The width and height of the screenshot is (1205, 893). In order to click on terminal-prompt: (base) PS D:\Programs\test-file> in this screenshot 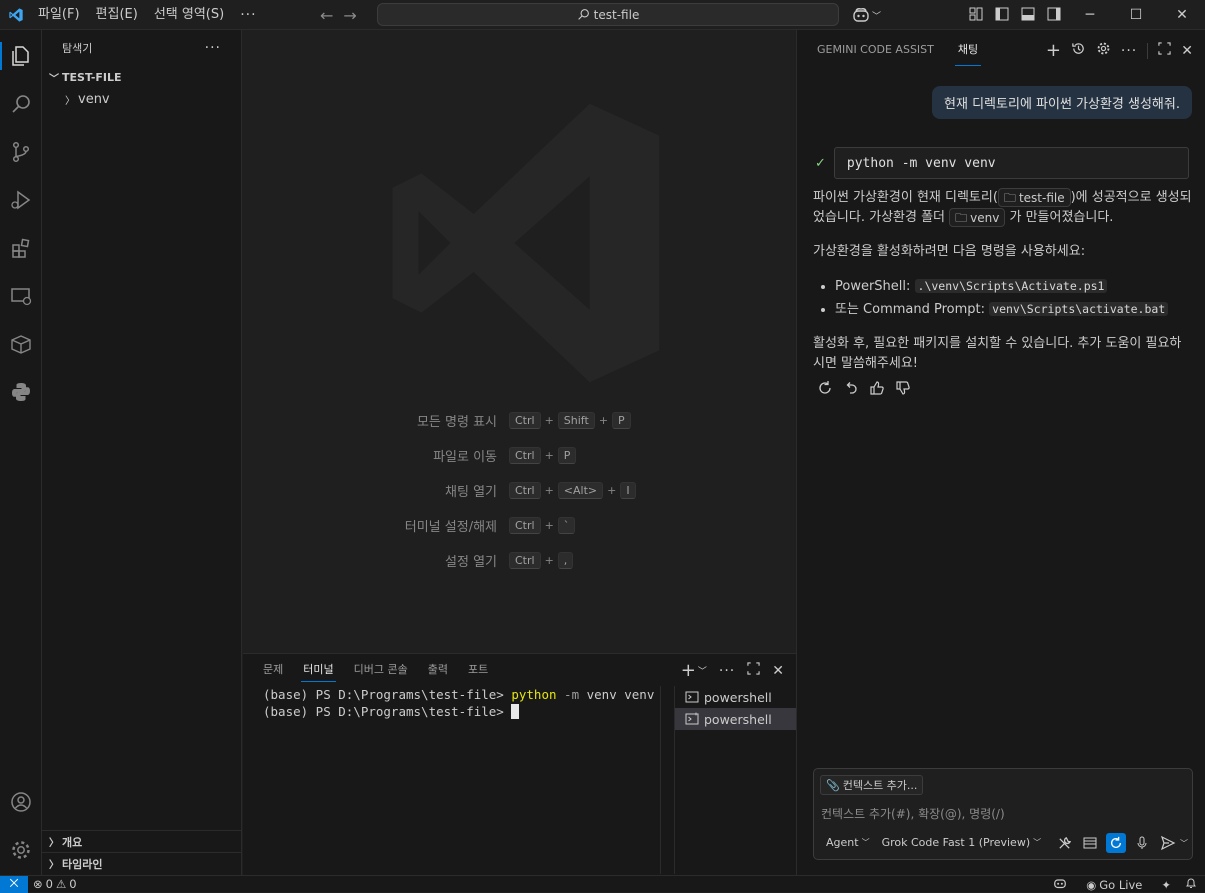, I will do `click(387, 694)`.